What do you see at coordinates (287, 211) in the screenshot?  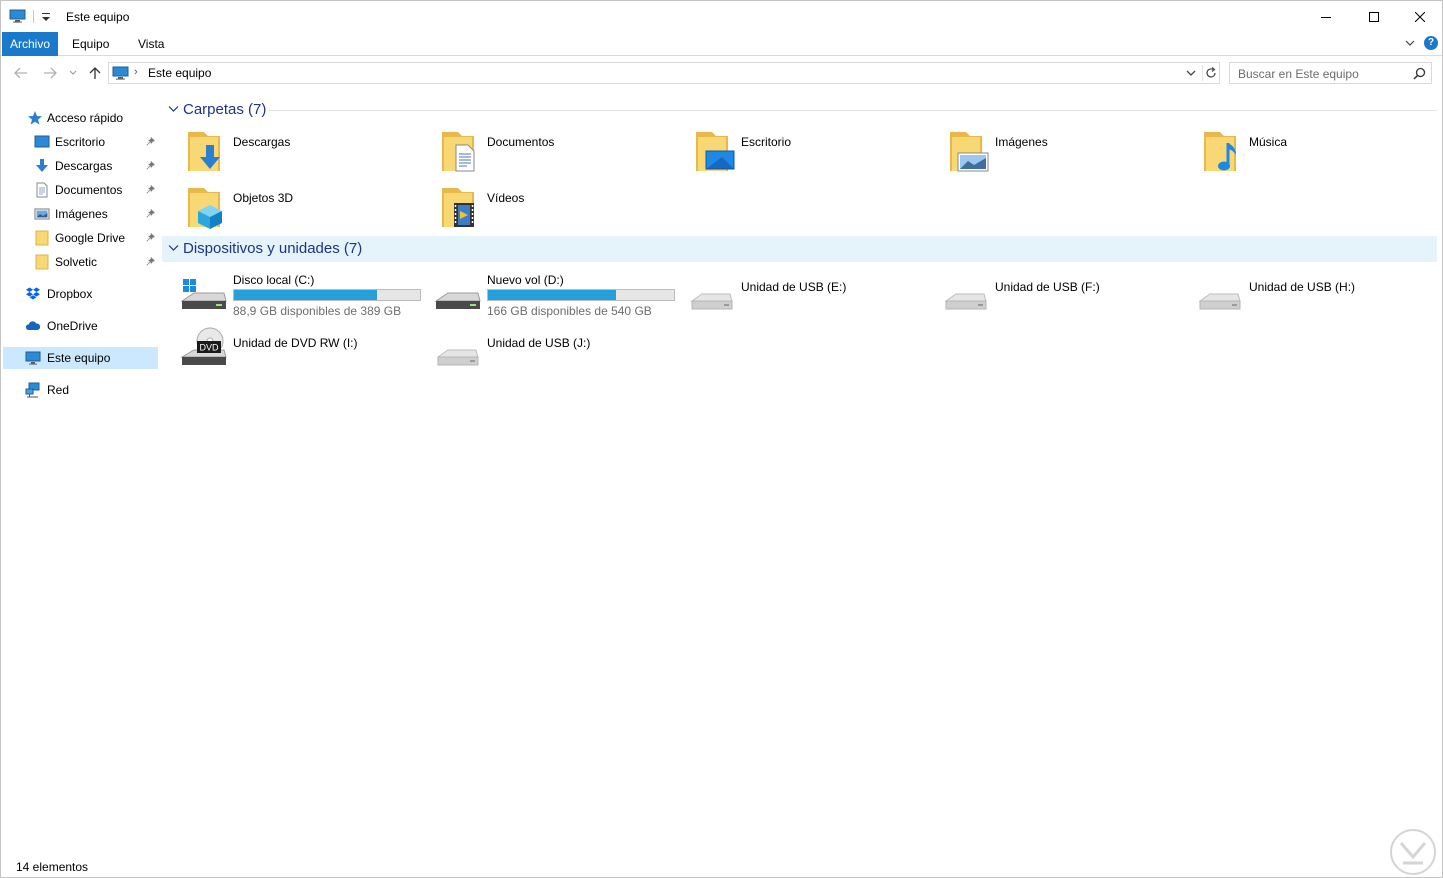 I see `folder-tile-objetos-3d: Objetos 3D` at bounding box center [287, 211].